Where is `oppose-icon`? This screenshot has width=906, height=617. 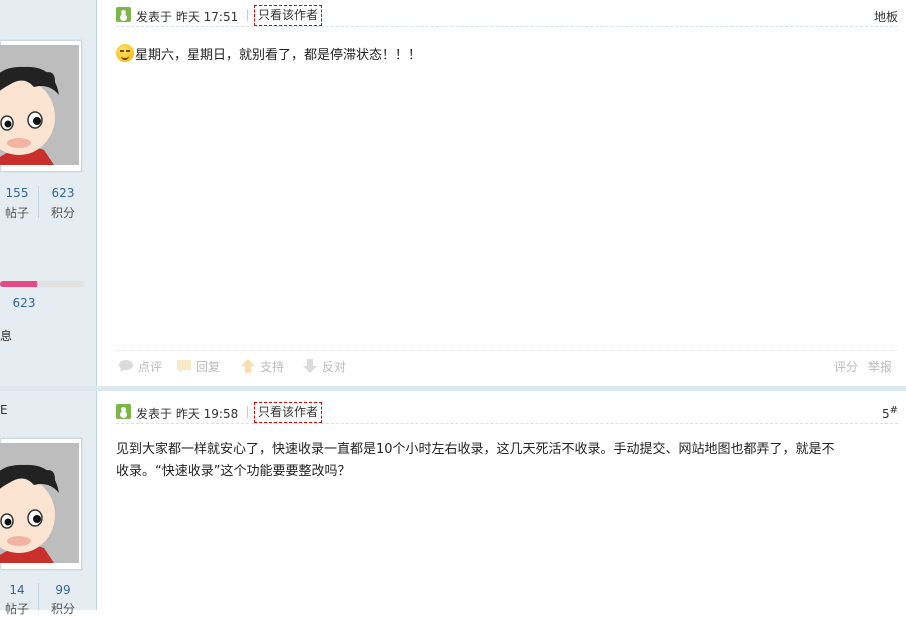 oppose-icon is located at coordinates (310, 366).